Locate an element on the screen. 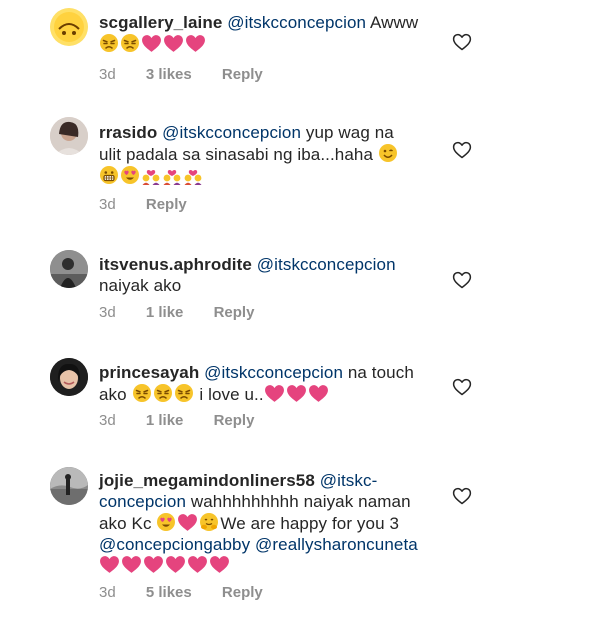  mention-link: concepcion is located at coordinates (142, 501).